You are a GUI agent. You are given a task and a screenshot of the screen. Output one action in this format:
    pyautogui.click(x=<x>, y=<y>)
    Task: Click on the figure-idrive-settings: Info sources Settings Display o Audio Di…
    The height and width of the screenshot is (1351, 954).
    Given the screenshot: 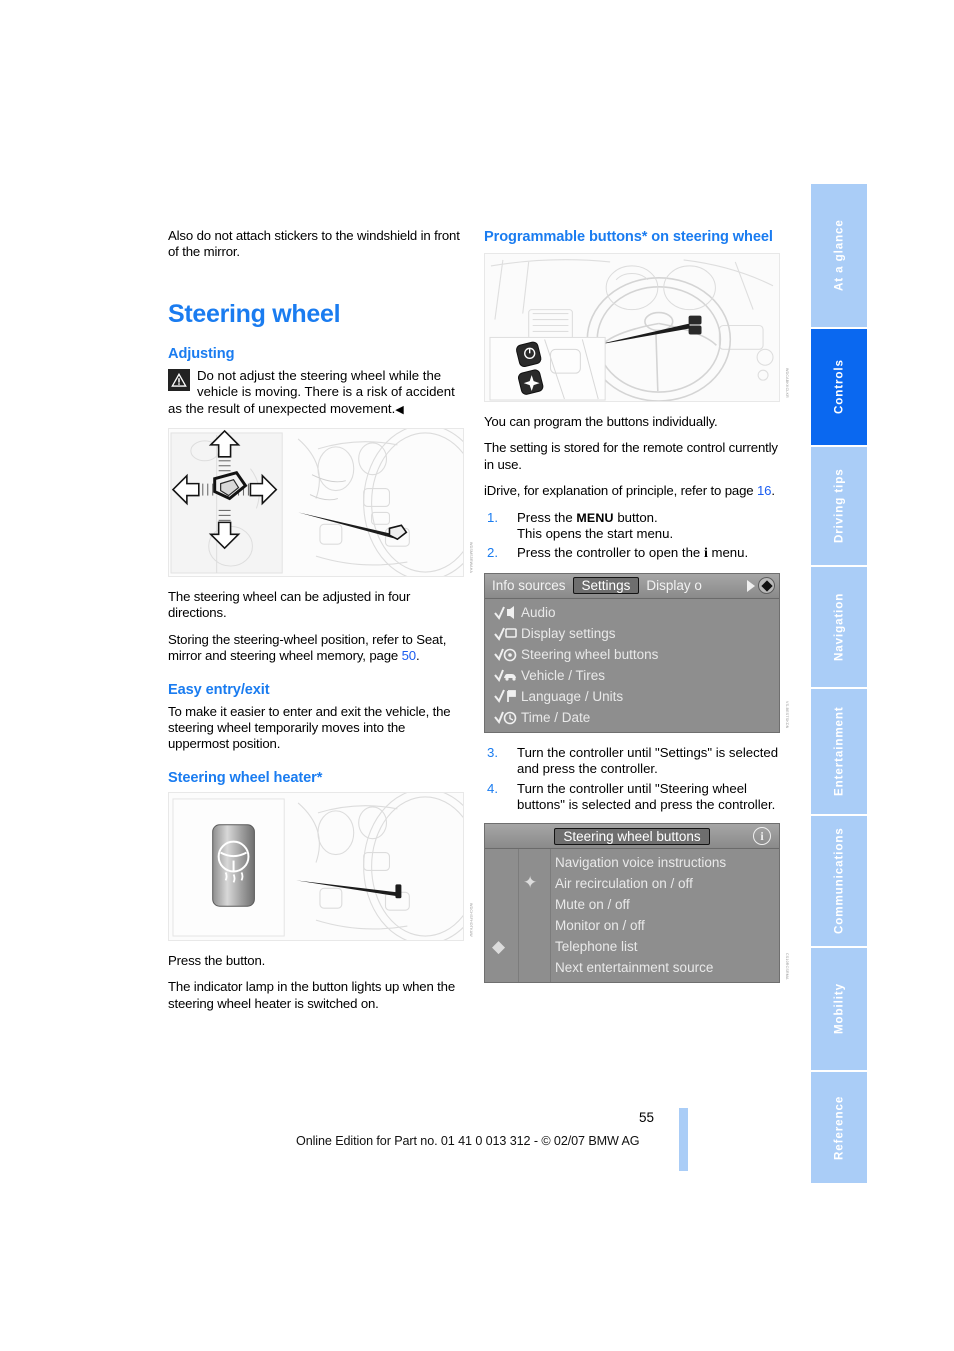 What is the action you would take?
    pyautogui.click(x=636, y=652)
    